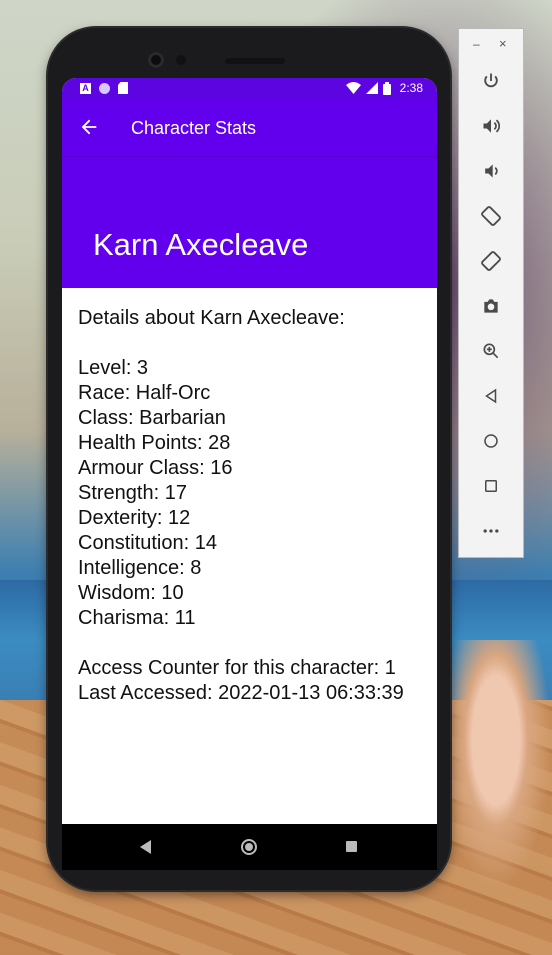 The width and height of the screenshot is (552, 955). I want to click on navigation-bar, so click(249, 847).